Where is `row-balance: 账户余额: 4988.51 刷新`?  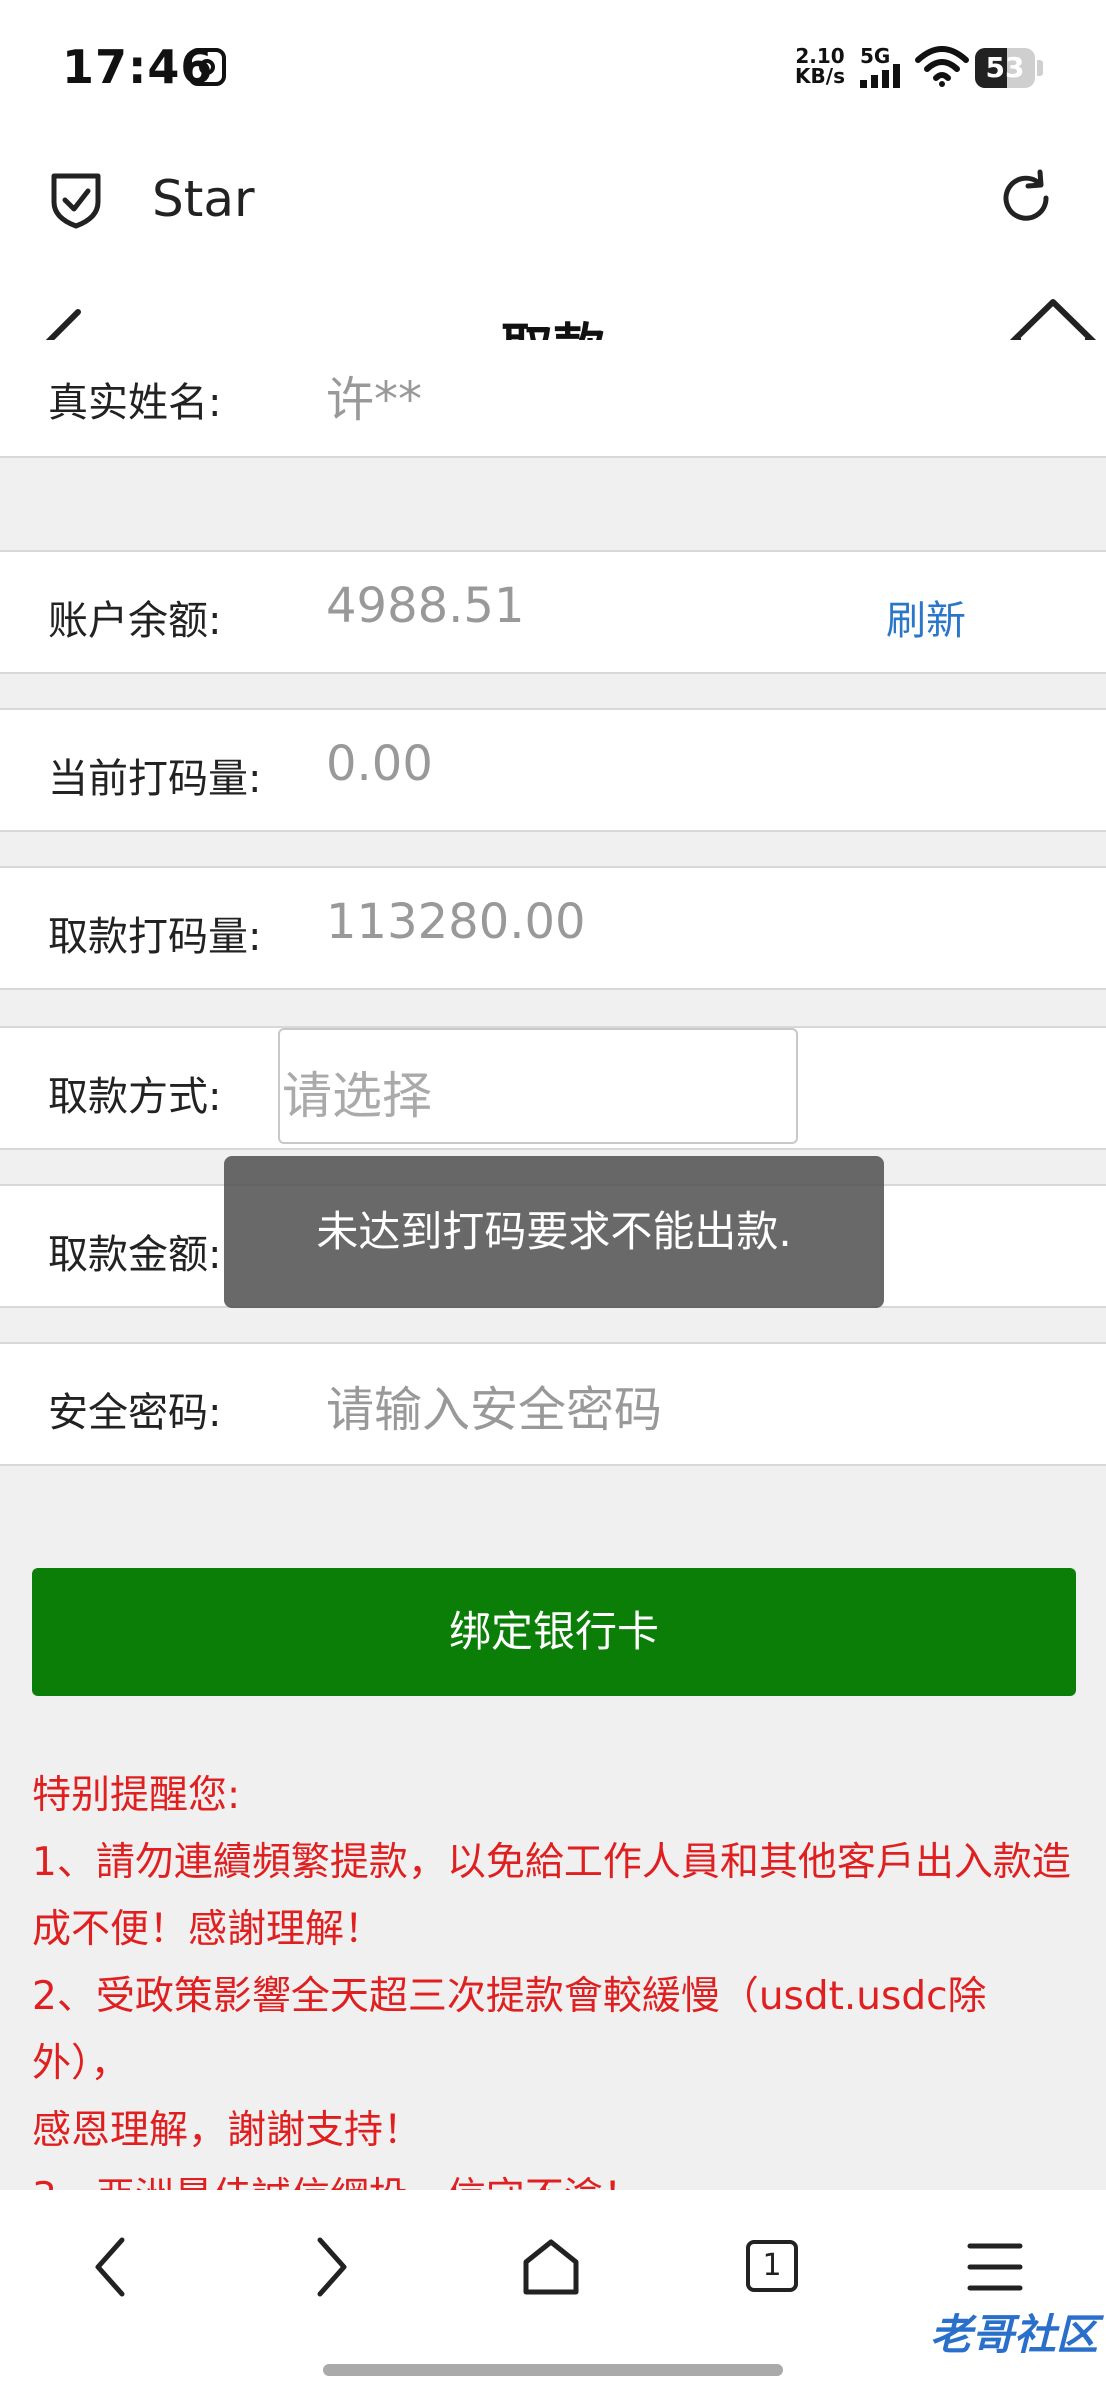 row-balance: 账户余额: 4988.51 刷新 is located at coordinates (553, 612).